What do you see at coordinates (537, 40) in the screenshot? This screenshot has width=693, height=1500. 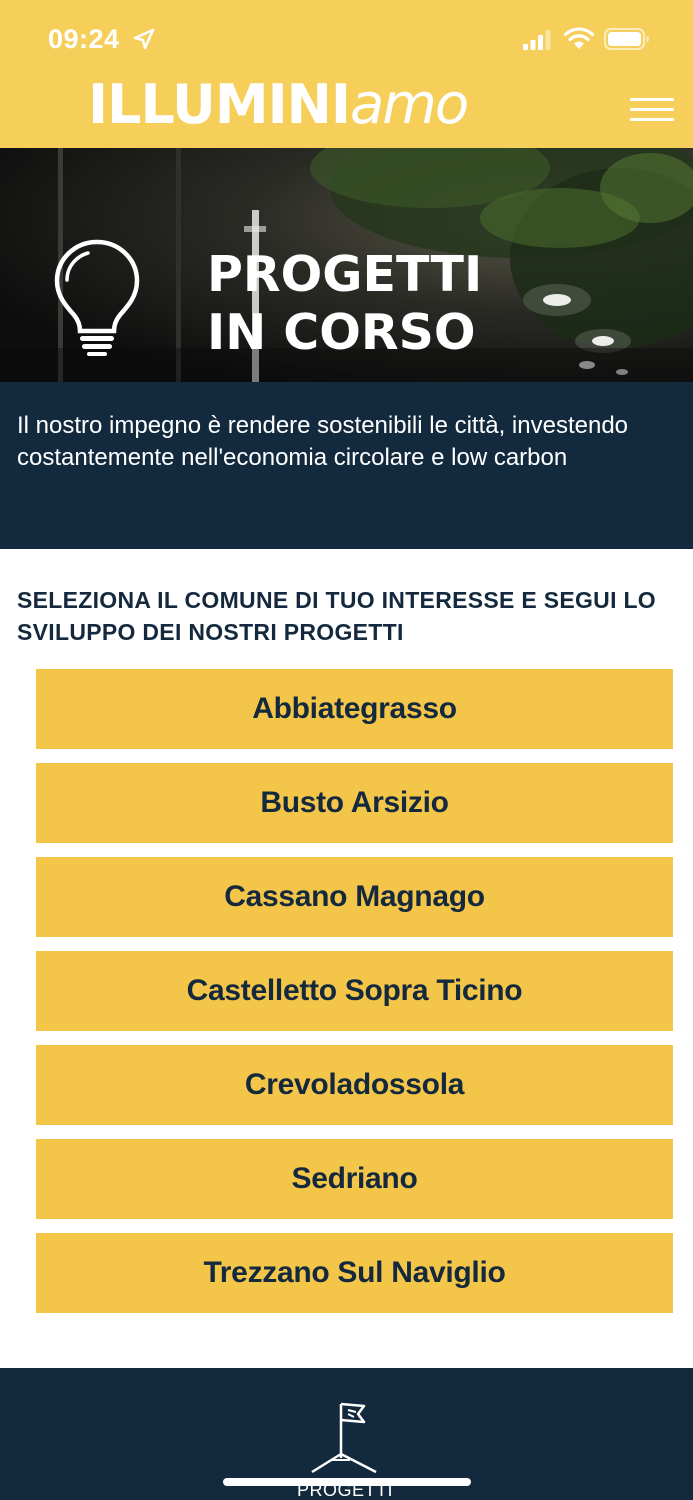 I see `cellular-signal-icon` at bounding box center [537, 40].